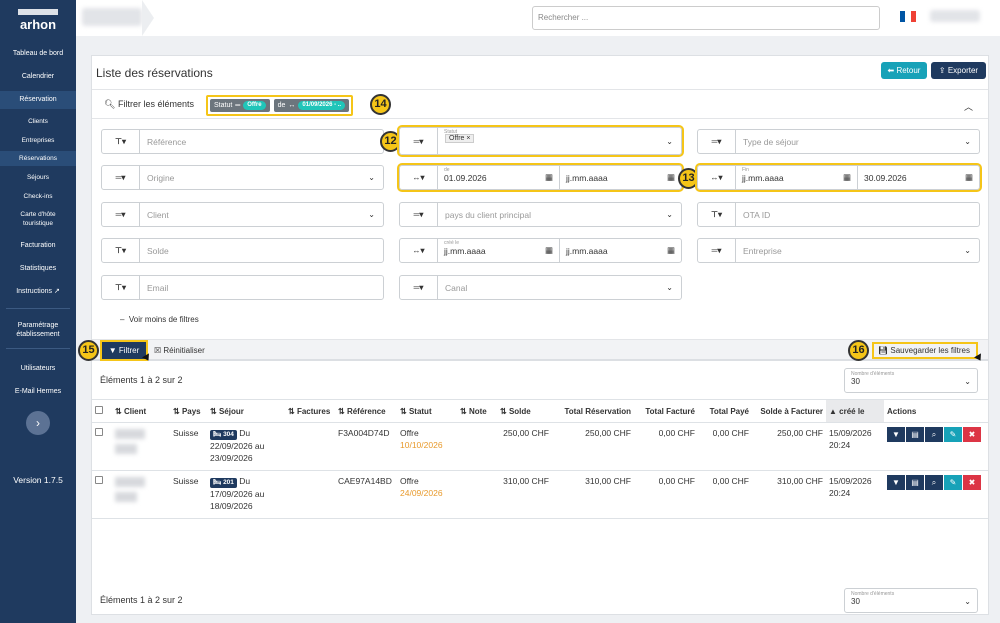 The height and width of the screenshot is (623, 1000). What do you see at coordinates (261, 250) in the screenshot?
I see `solde-field: Solde` at bounding box center [261, 250].